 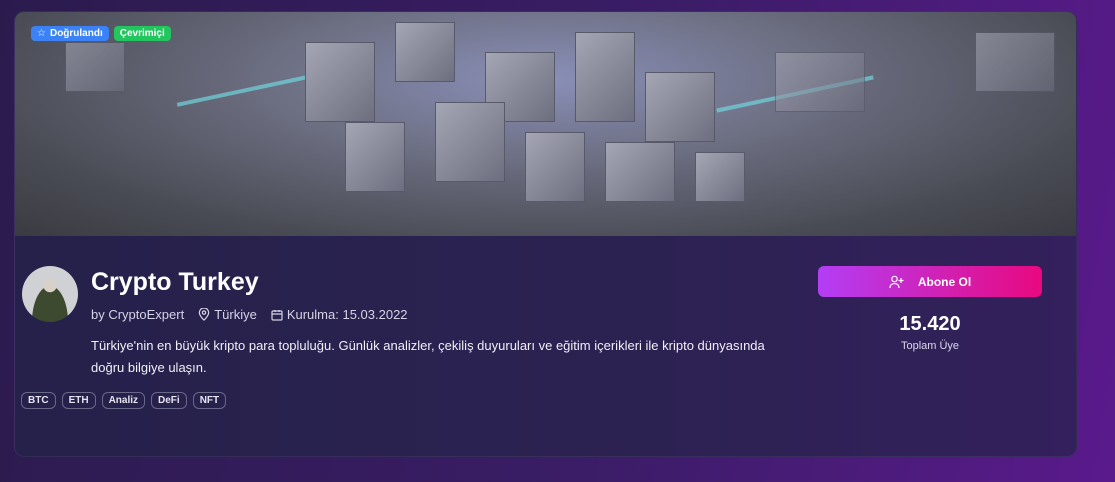 What do you see at coordinates (137, 314) in the screenshot?
I see `author: by CryptoExpert` at bounding box center [137, 314].